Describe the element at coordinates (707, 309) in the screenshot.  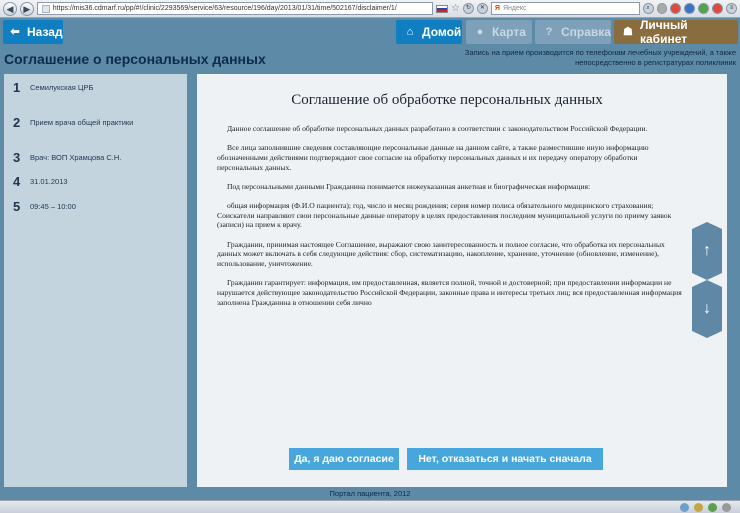
I see `scroll-down-icon: ↓` at that location.